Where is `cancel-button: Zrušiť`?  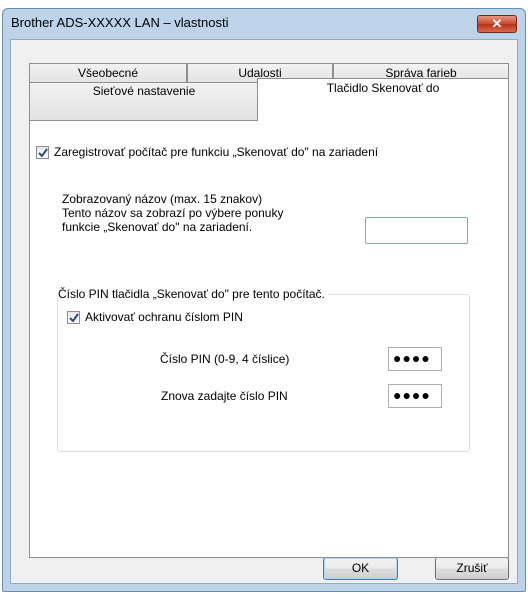
cancel-button: Zrušiť is located at coordinates (472, 568).